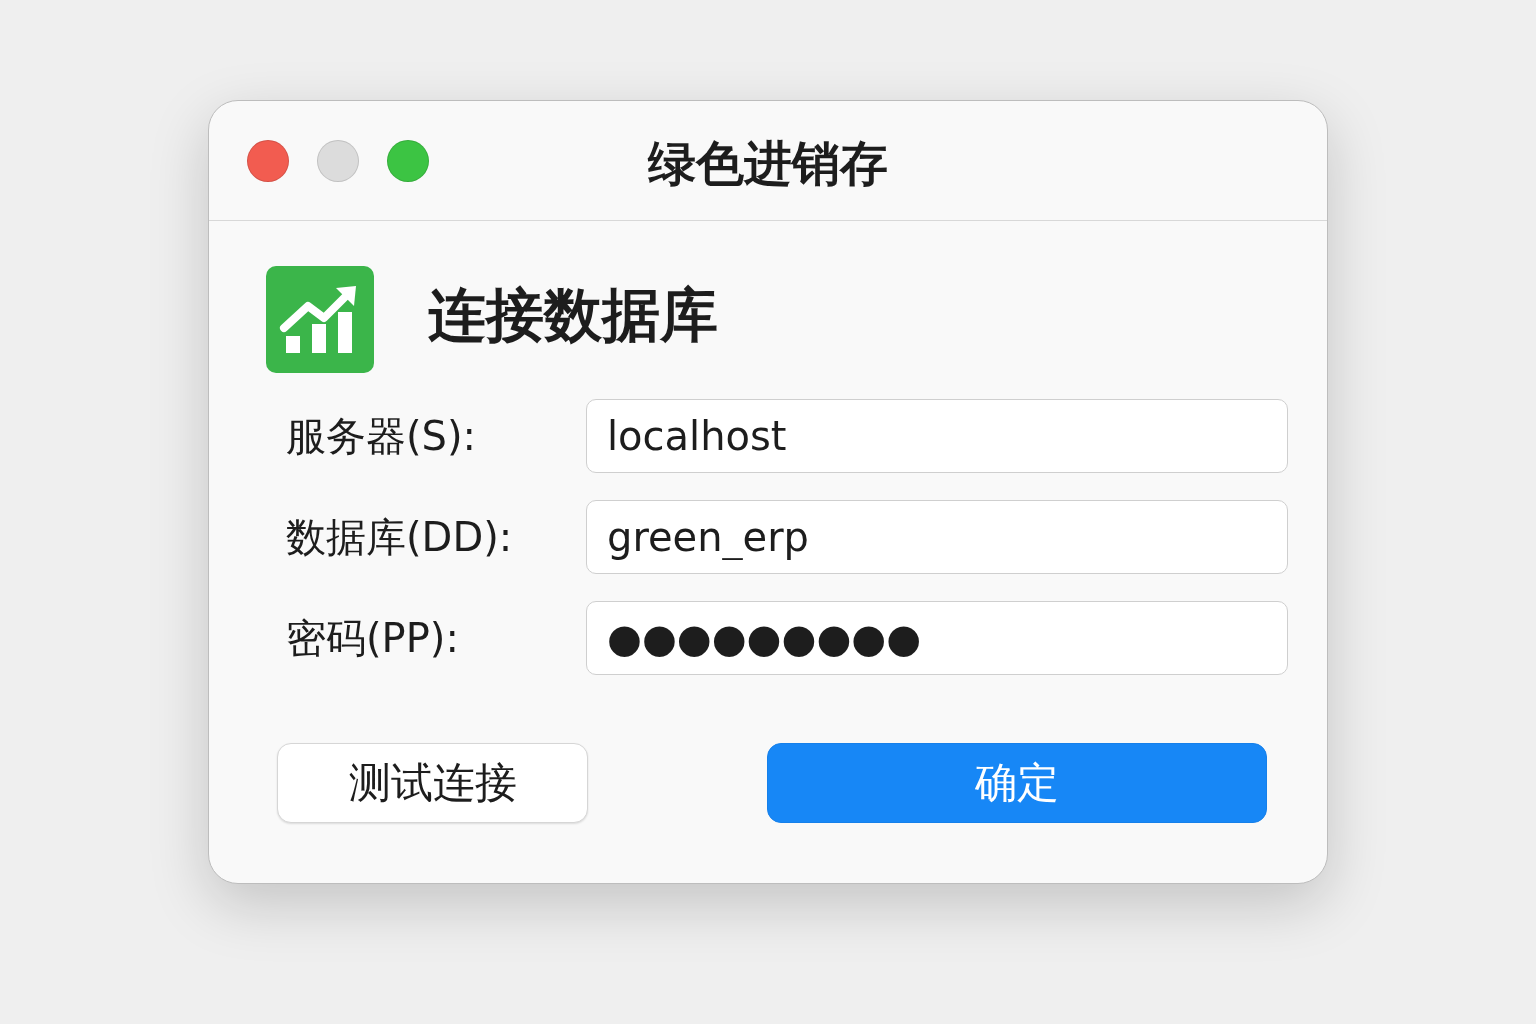 This screenshot has height=1024, width=1536. What do you see at coordinates (432, 783) in the screenshot?
I see `test-connection-button: 测试连接` at bounding box center [432, 783].